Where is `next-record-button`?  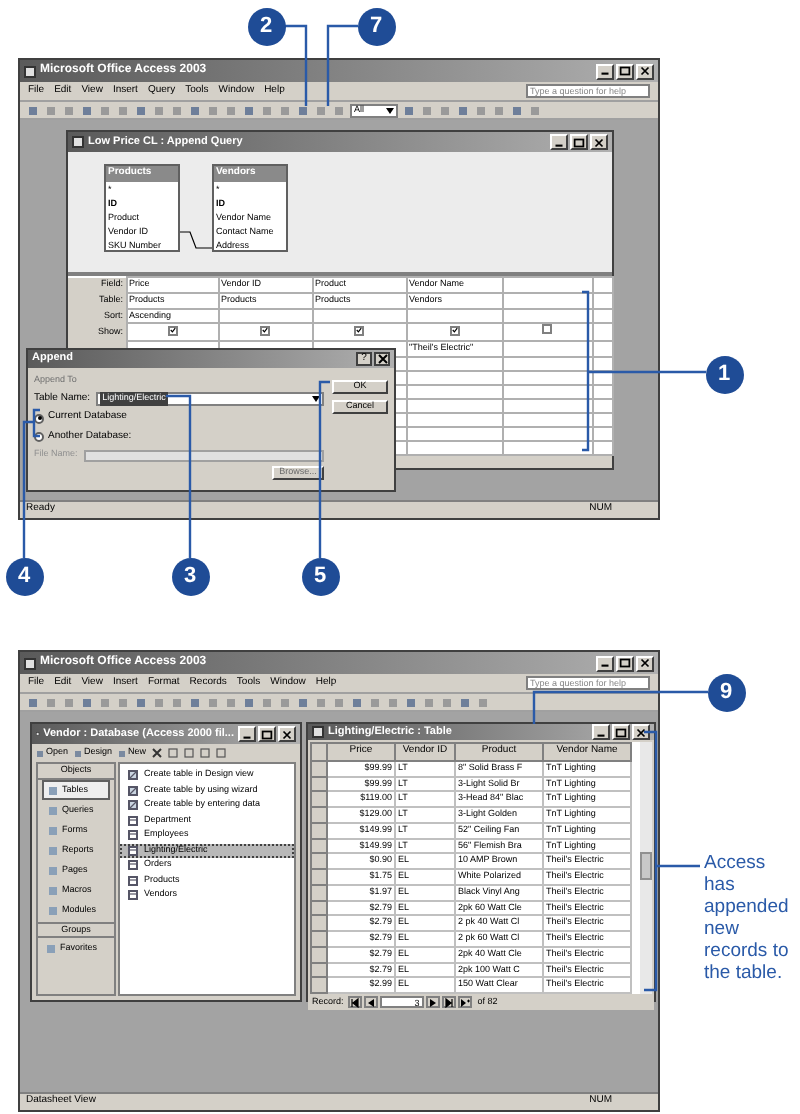
next-record-button is located at coordinates (432, 1002).